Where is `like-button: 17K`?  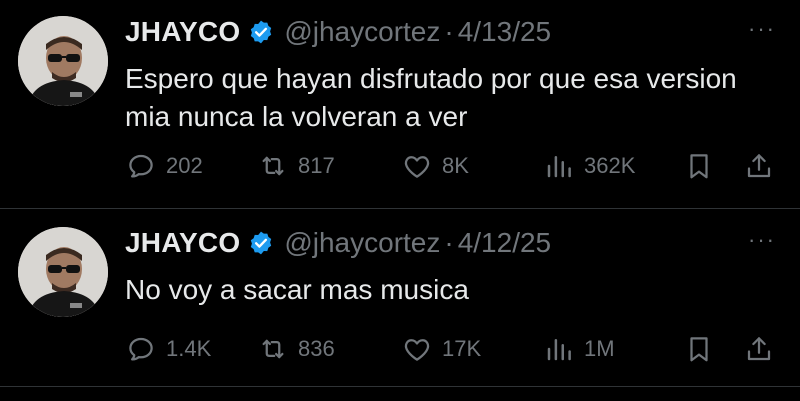
like-button: 17K is located at coordinates (441, 349).